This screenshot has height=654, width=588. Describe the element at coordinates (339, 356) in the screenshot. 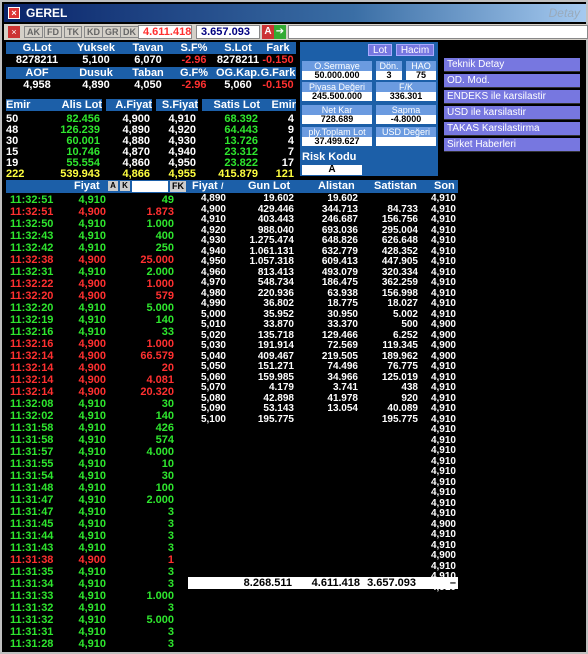

I see `level-cell: 219.505` at that location.